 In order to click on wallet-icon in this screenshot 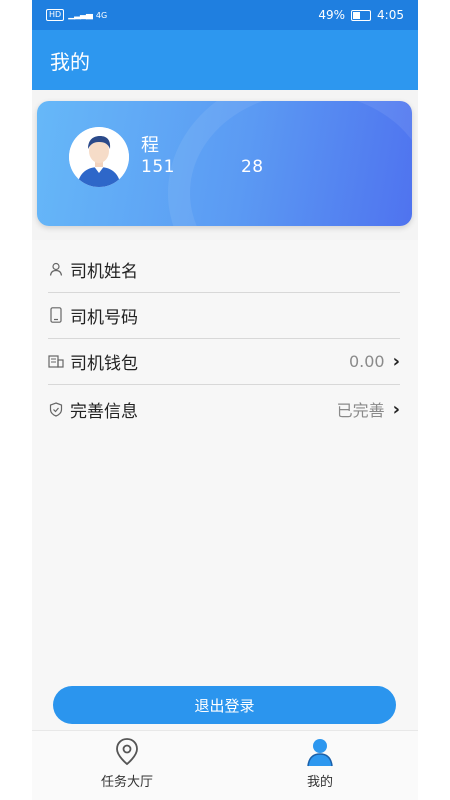, I will do `click(56, 361)`.